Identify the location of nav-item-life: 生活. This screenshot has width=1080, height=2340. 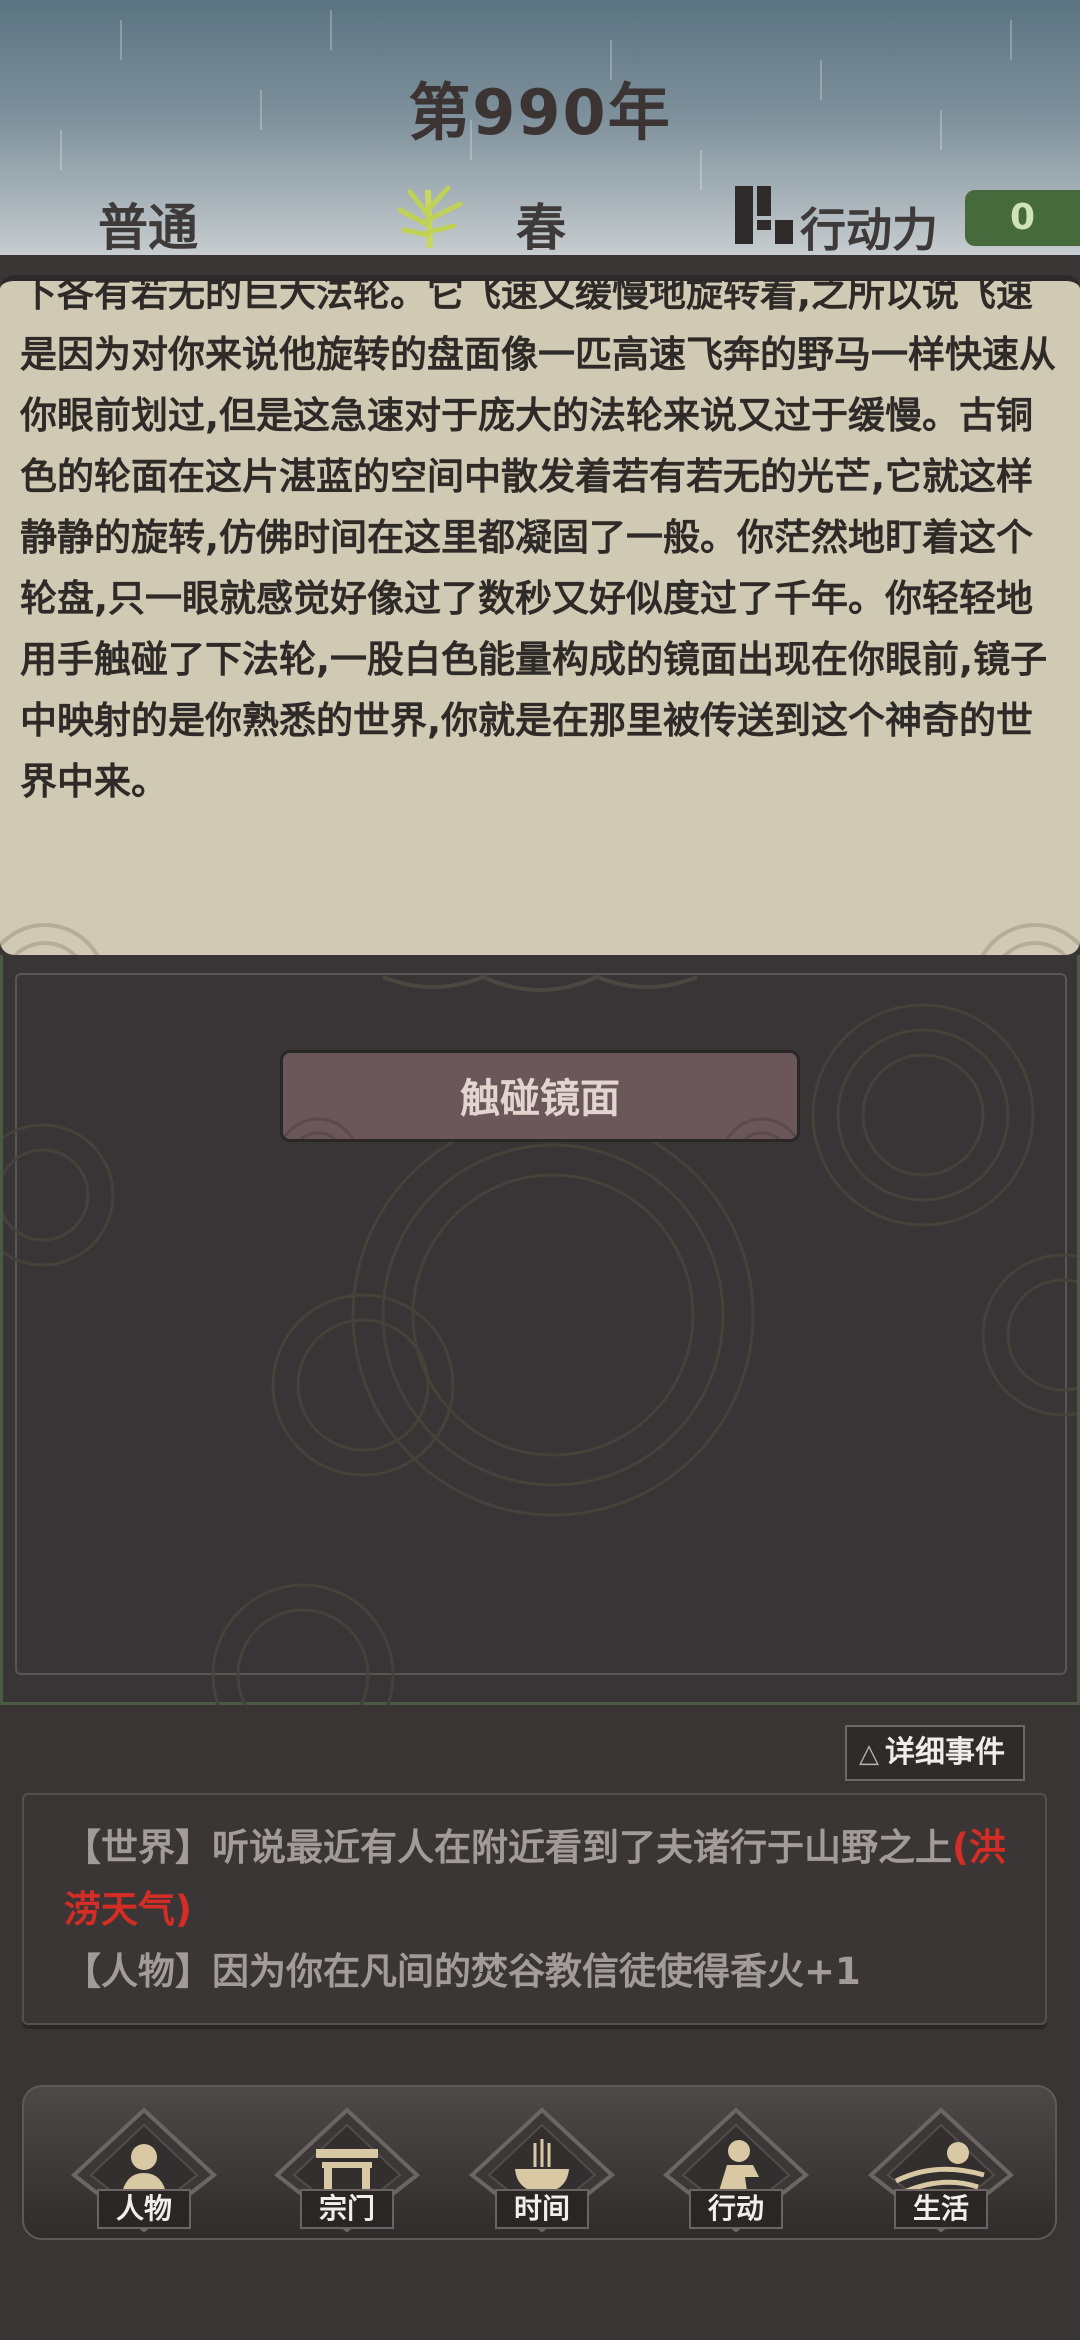
(941, 2170).